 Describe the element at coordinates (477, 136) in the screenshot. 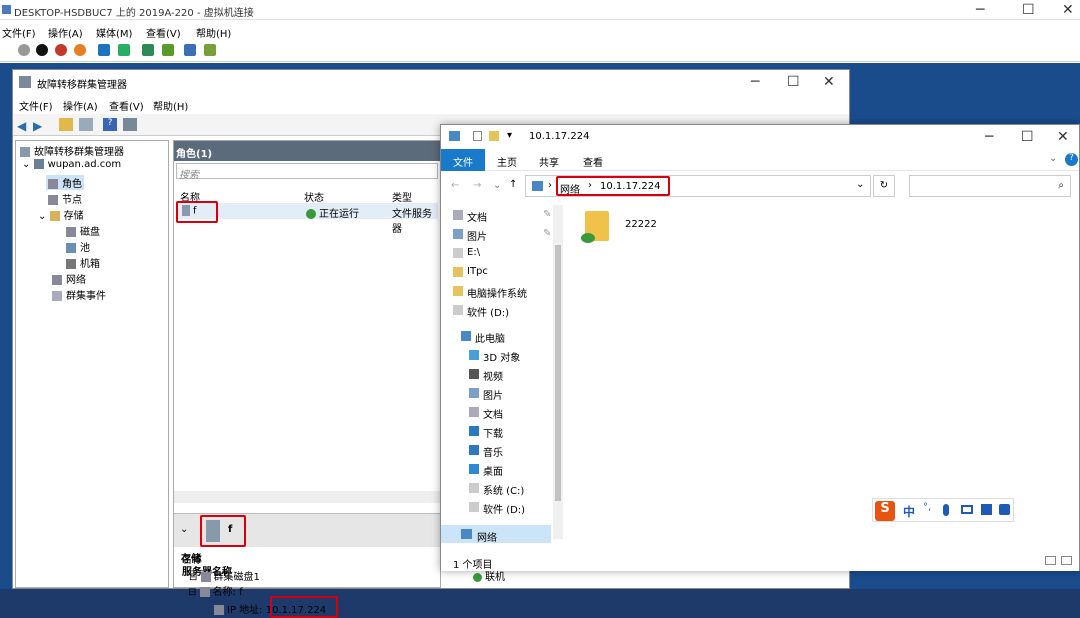

I see `properties-icon` at that location.